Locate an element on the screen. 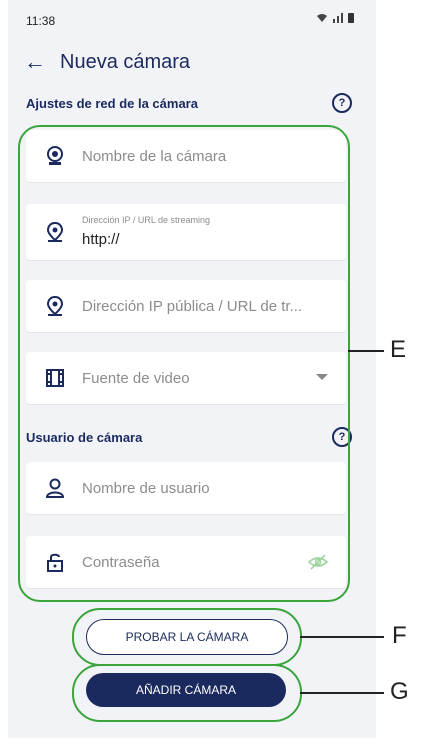 The width and height of the screenshot is (425, 749). add-button-highlight is located at coordinates (187, 693).